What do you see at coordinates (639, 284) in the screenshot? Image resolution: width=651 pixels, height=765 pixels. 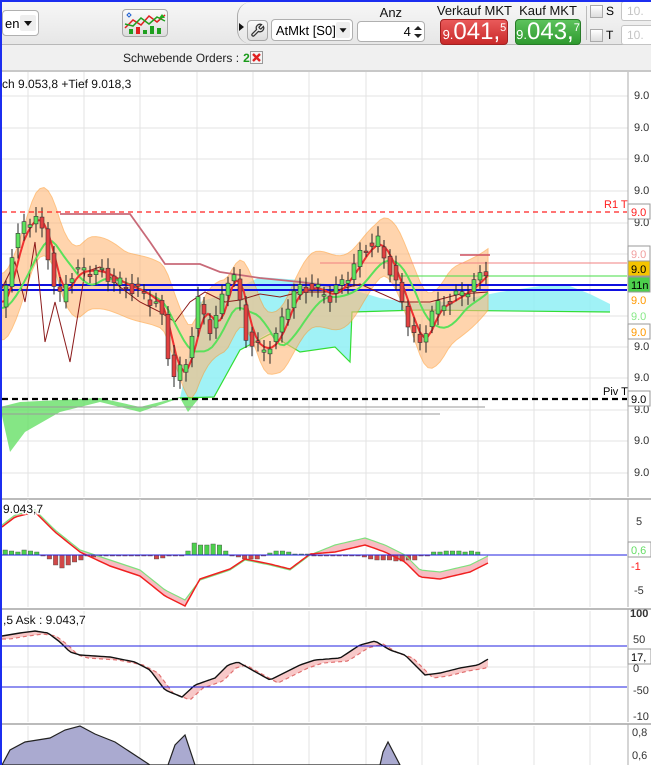 I see `price-tag: 11n` at bounding box center [639, 284].